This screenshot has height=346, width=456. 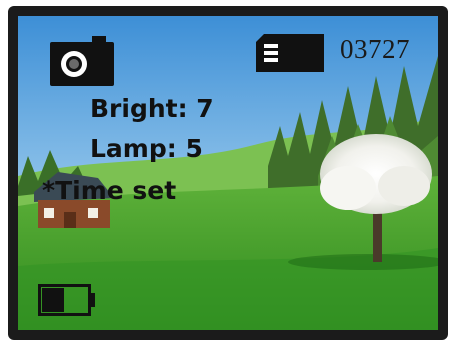 What do you see at coordinates (82, 61) in the screenshot?
I see `camera-icon` at bounding box center [82, 61].